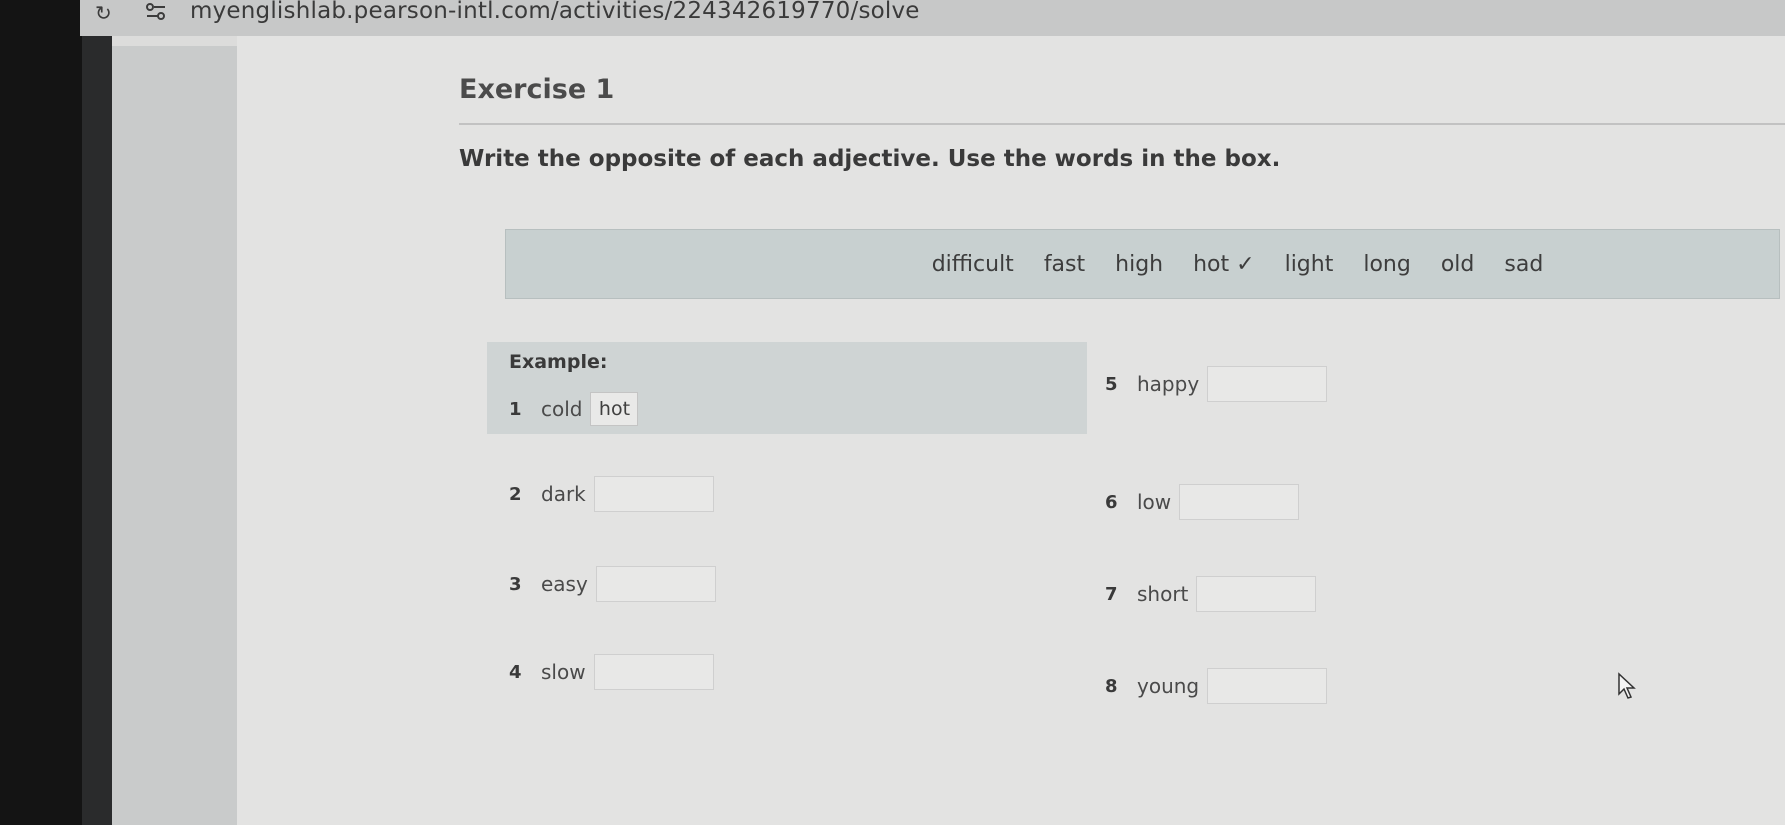 This screenshot has height=825, width=1785. I want to click on item-number: 1, so click(515, 409).